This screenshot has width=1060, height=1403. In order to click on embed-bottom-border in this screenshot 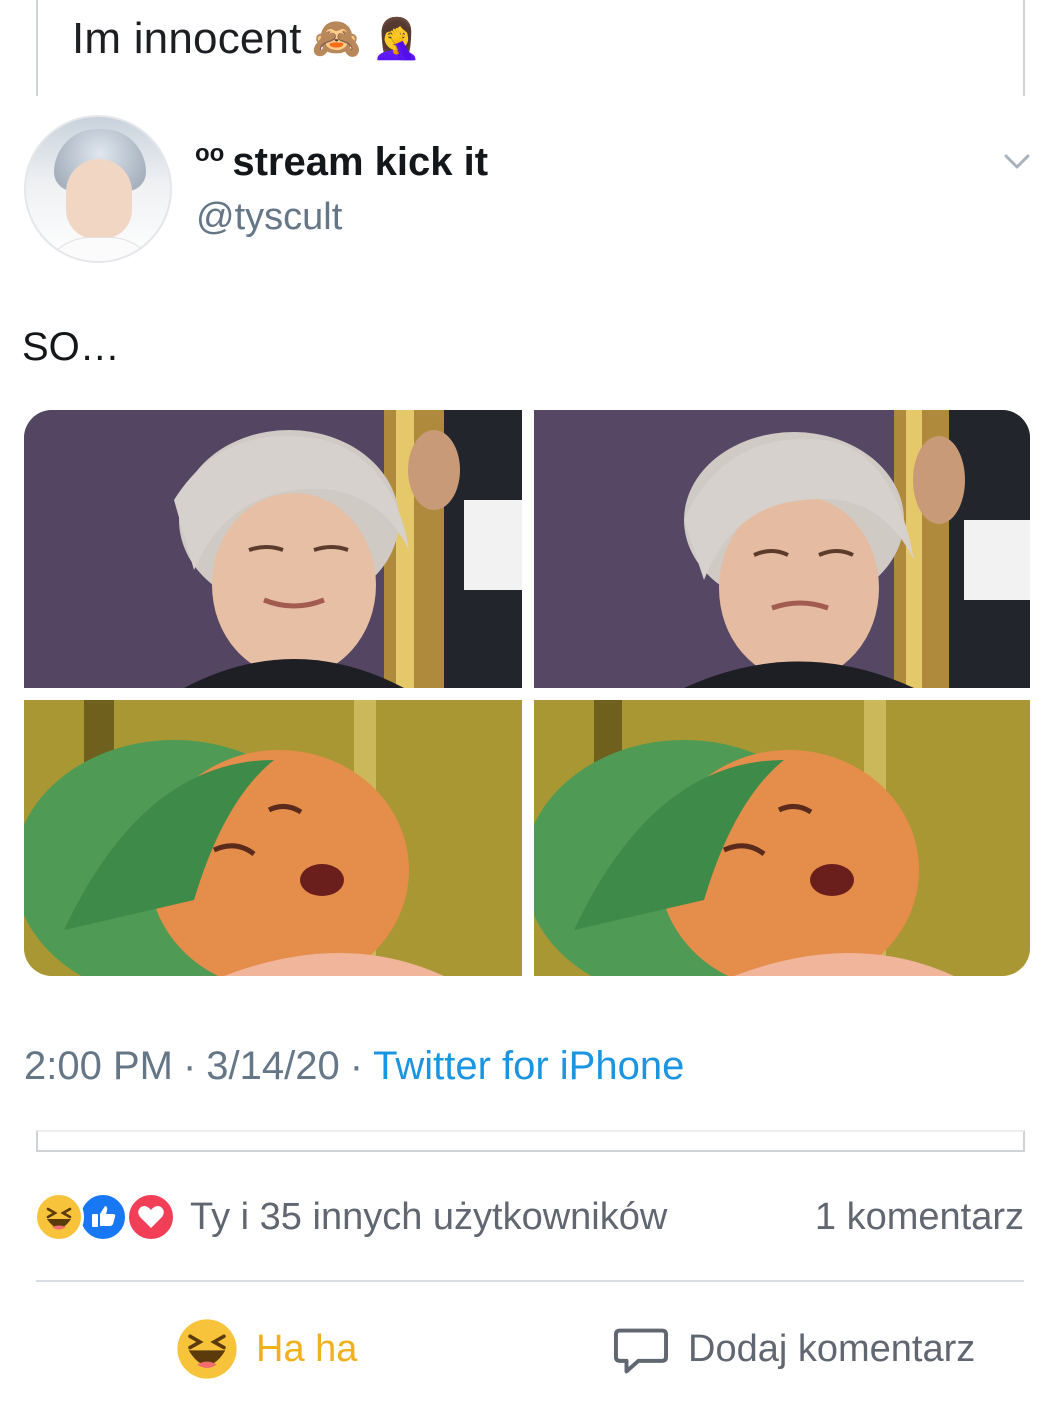, I will do `click(530, 1141)`.